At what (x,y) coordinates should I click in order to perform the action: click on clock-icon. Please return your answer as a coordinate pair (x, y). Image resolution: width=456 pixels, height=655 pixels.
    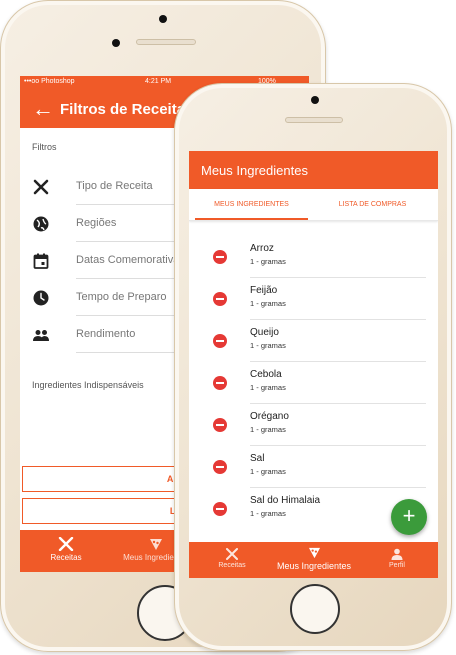
    Looking at the image, I should click on (41, 298).